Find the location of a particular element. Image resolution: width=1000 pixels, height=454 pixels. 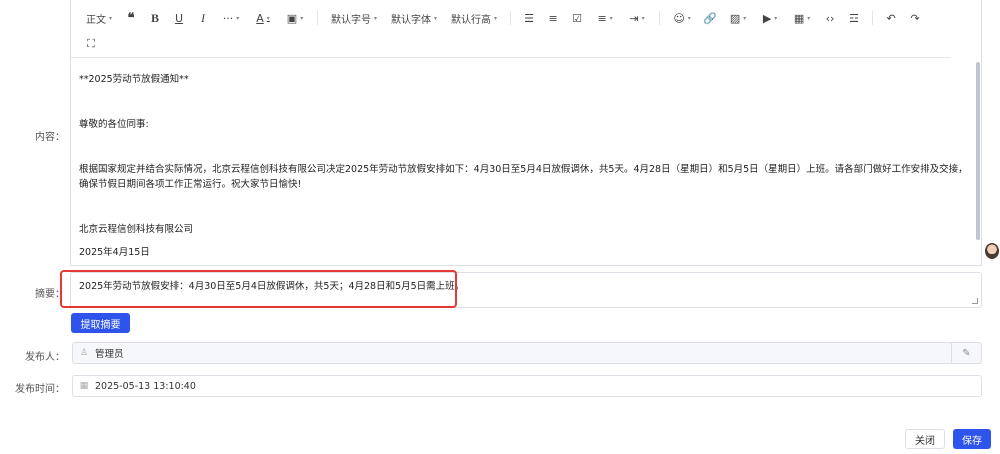

video-dropdown: ▶ ▾ is located at coordinates (770, 18).